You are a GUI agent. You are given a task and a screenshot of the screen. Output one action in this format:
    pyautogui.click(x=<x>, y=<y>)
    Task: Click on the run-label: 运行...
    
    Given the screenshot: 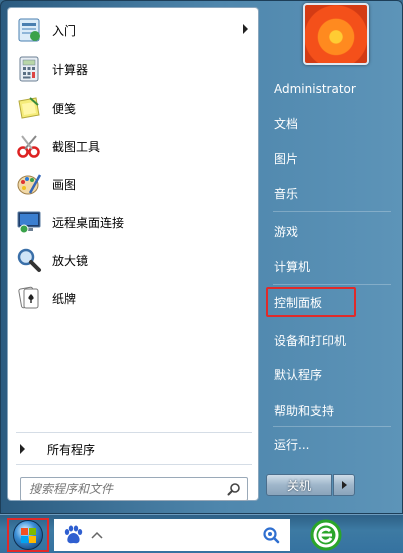 What is the action you would take?
    pyautogui.click(x=292, y=444)
    